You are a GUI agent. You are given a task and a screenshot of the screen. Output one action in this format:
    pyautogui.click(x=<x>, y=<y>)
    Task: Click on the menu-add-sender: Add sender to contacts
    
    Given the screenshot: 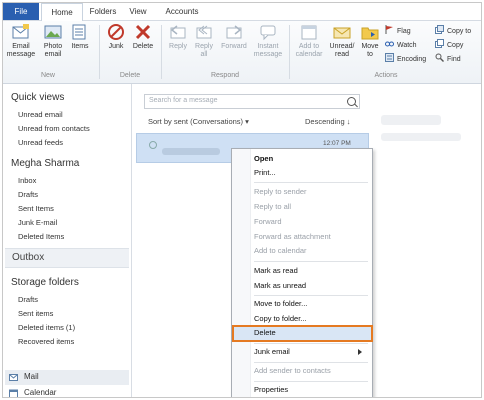 What is the action you would take?
    pyautogui.click(x=292, y=371)
    